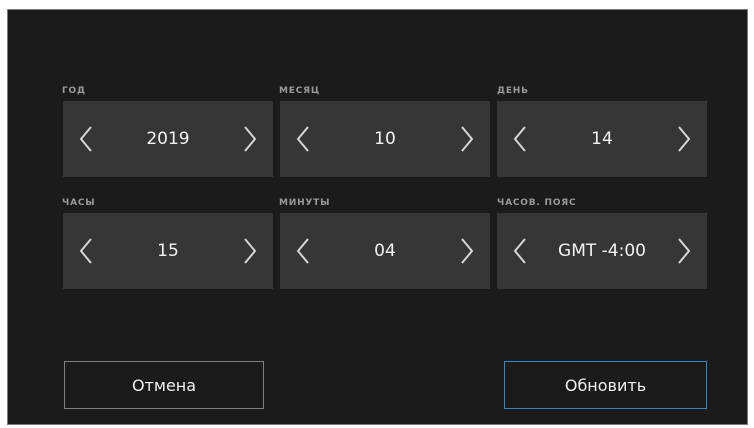 The image size is (754, 428). I want to click on timezone-value: GMT -4:00, so click(602, 251).